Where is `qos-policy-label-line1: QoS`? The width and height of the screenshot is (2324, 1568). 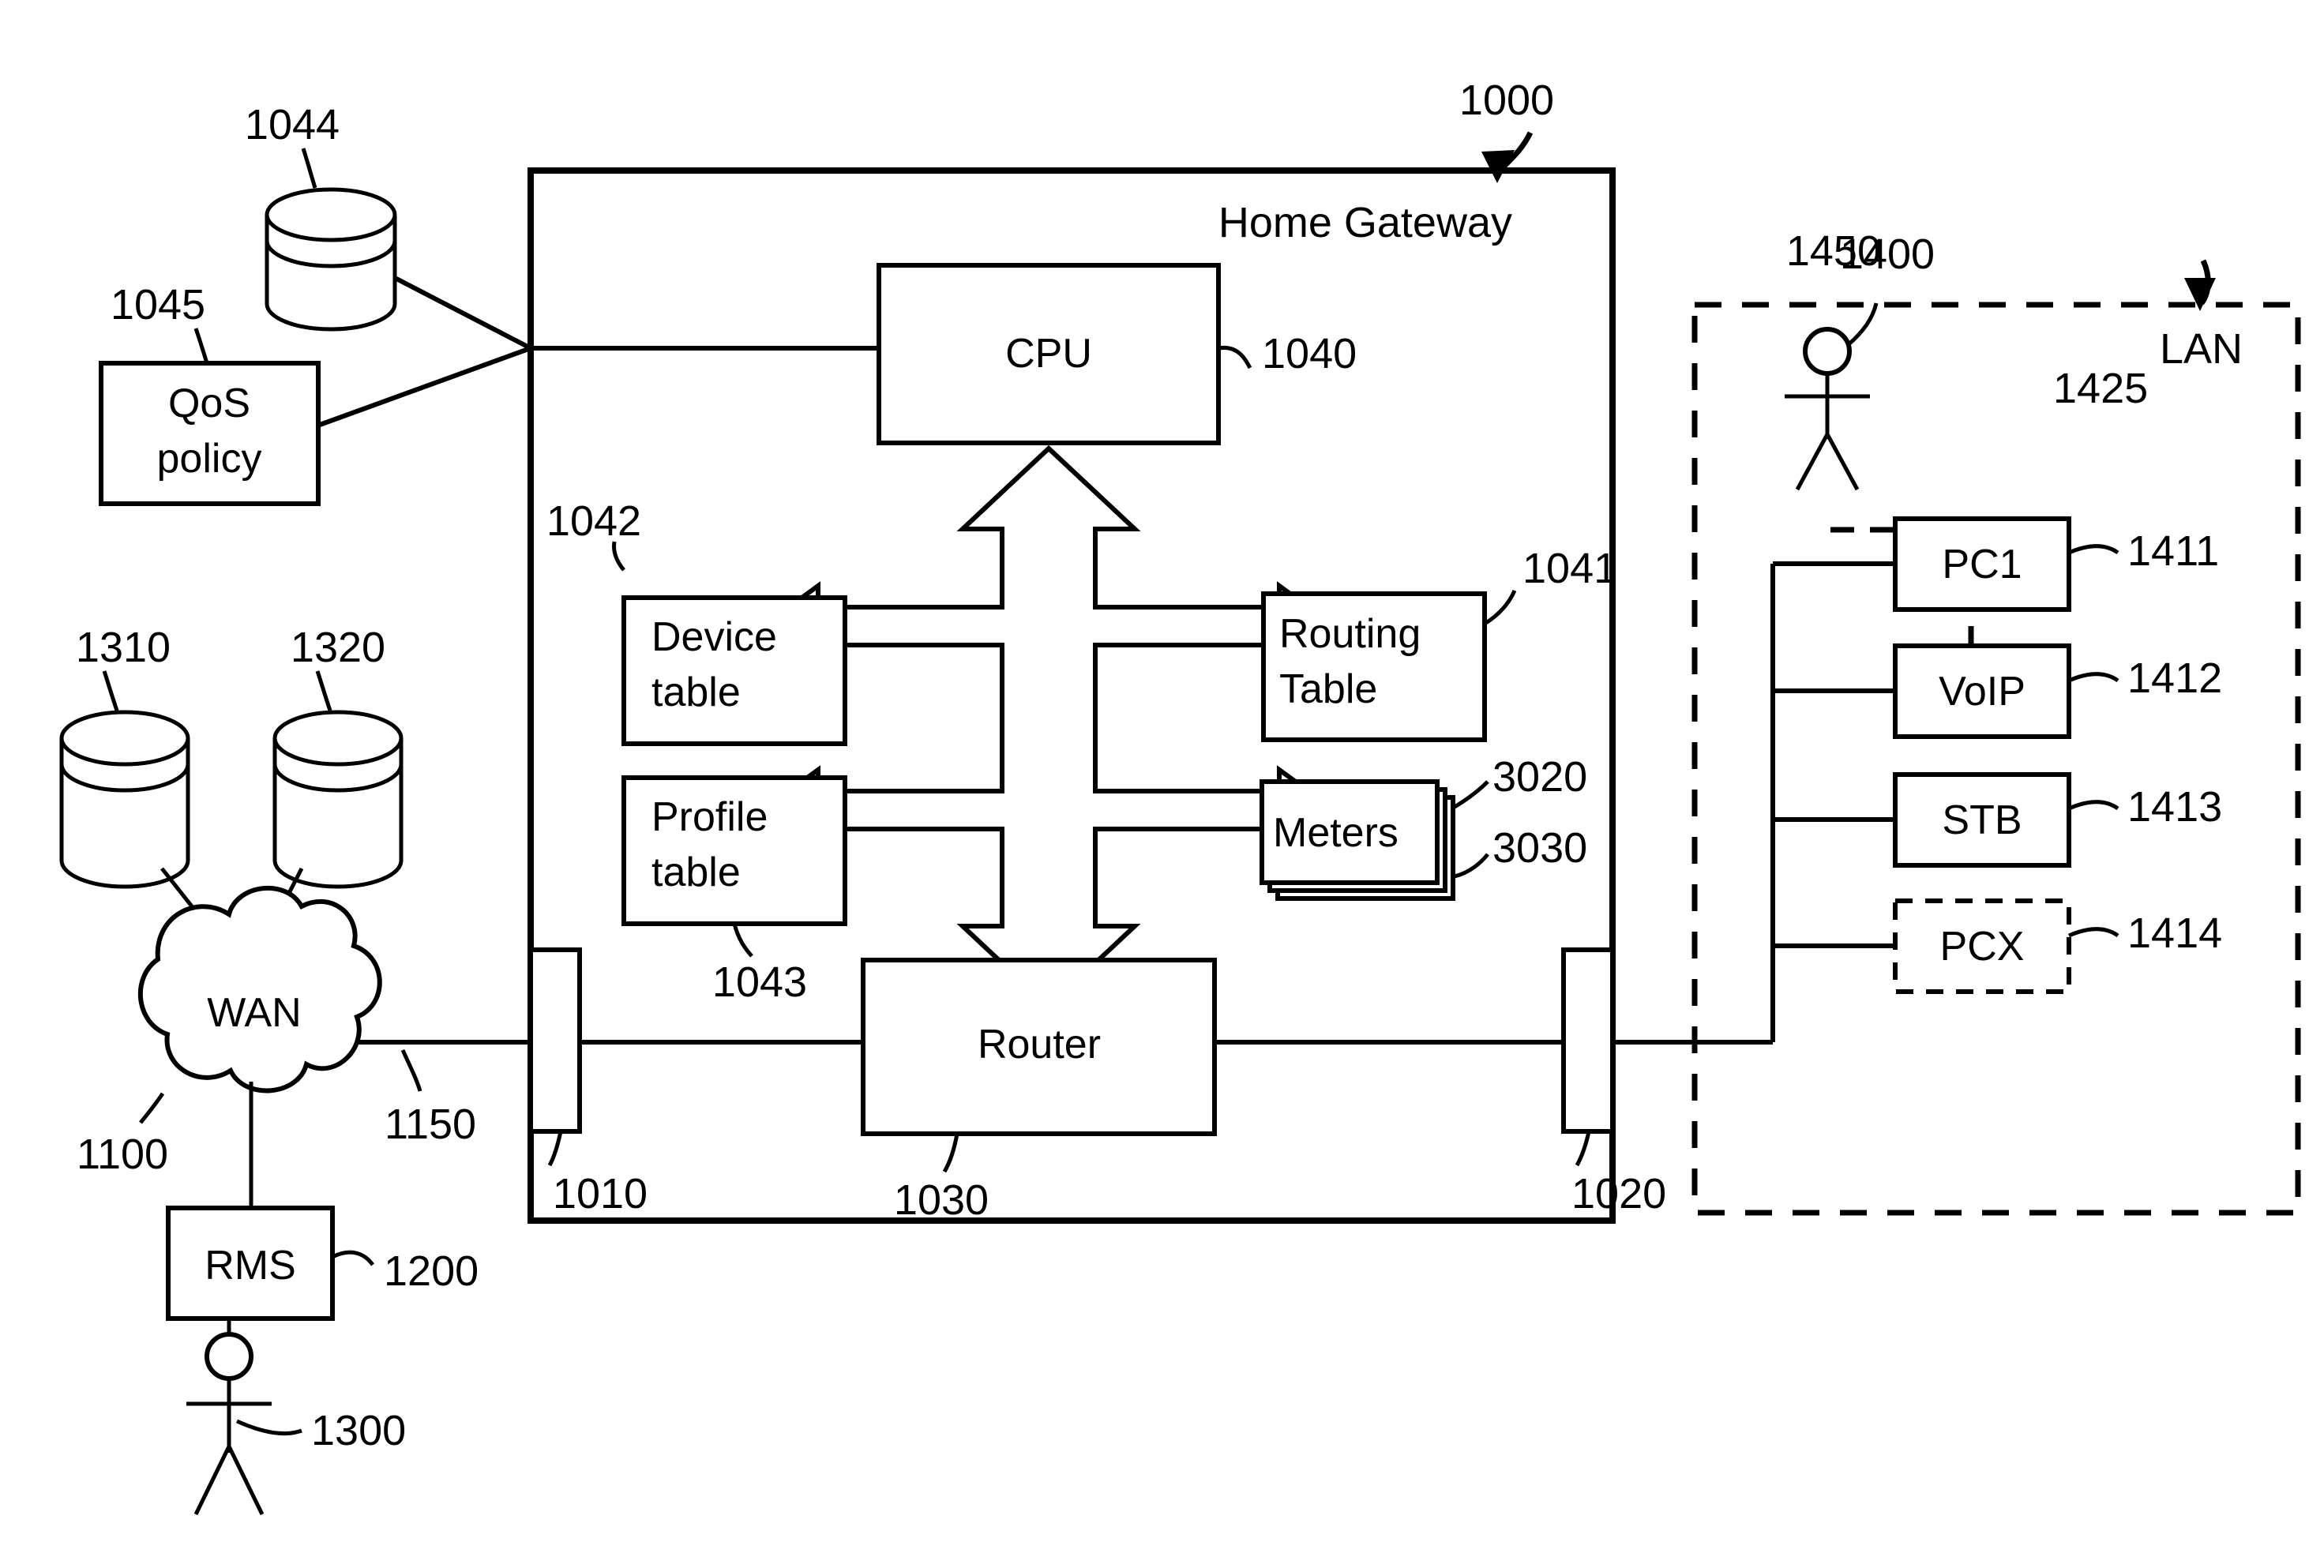 qos-policy-label-line1: QoS is located at coordinates (209, 403).